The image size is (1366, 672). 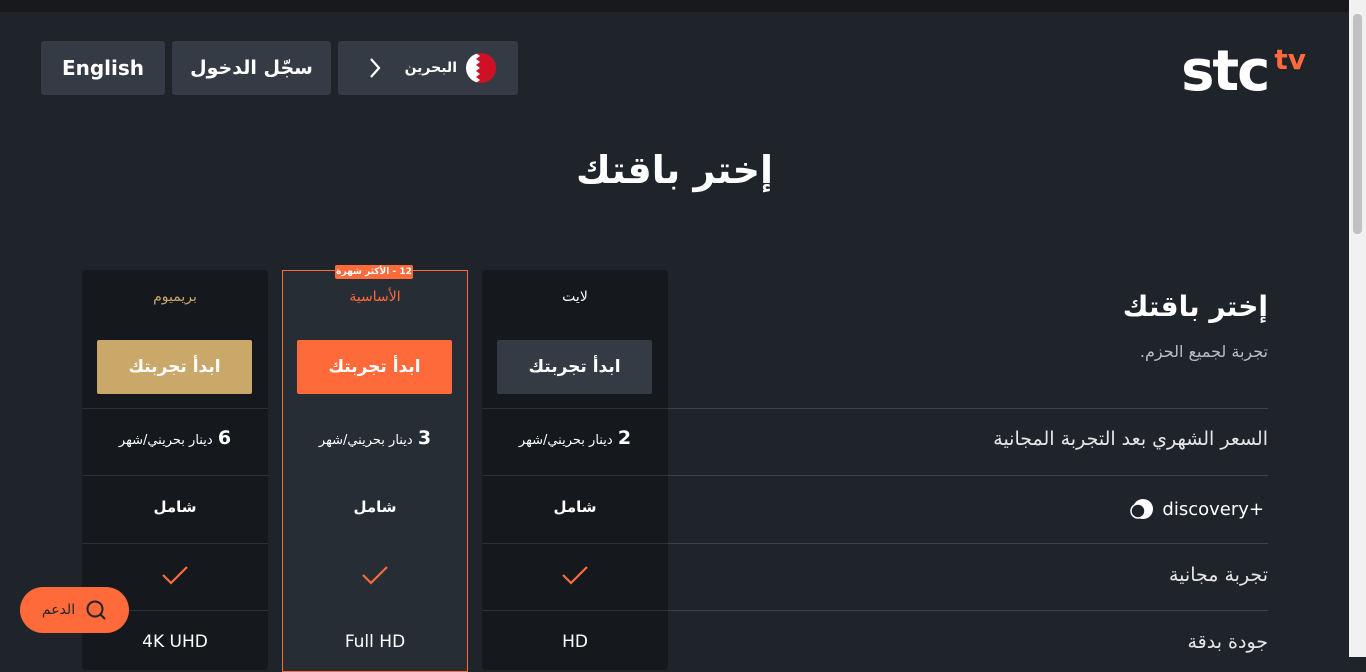 I want to click on price-lite-unit: دينار بحريني/شهر, so click(x=565, y=440).